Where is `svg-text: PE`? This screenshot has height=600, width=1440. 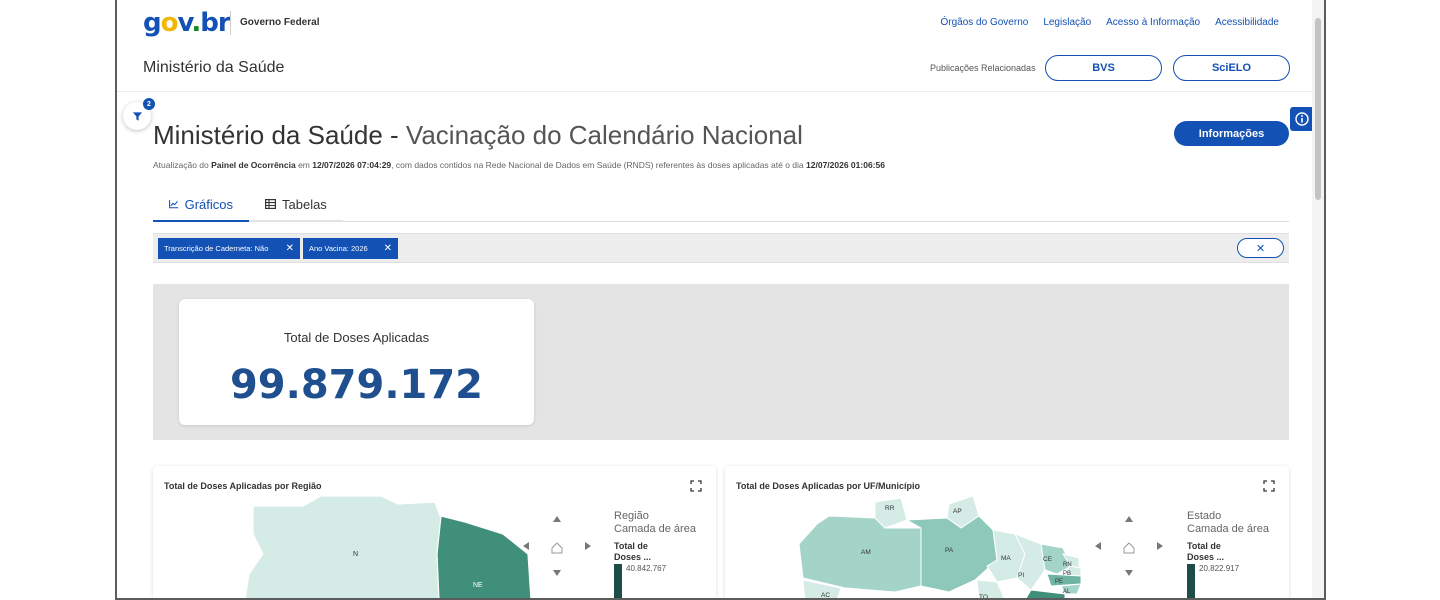 svg-text: PE is located at coordinates (1059, 582).